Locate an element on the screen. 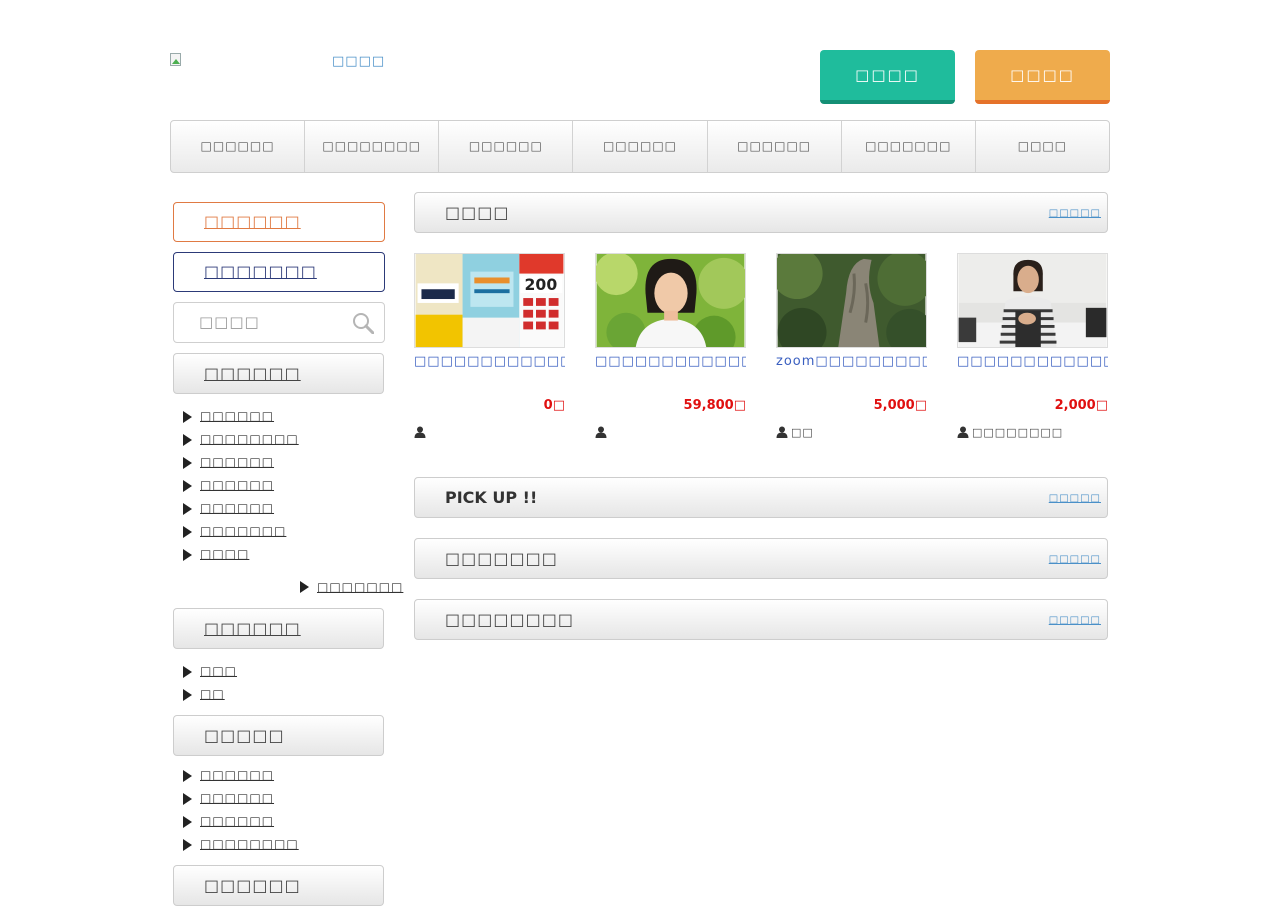  product-title: □□□□□□□□□□□□□□□□□□□□□ is located at coordinates (1032, 372).